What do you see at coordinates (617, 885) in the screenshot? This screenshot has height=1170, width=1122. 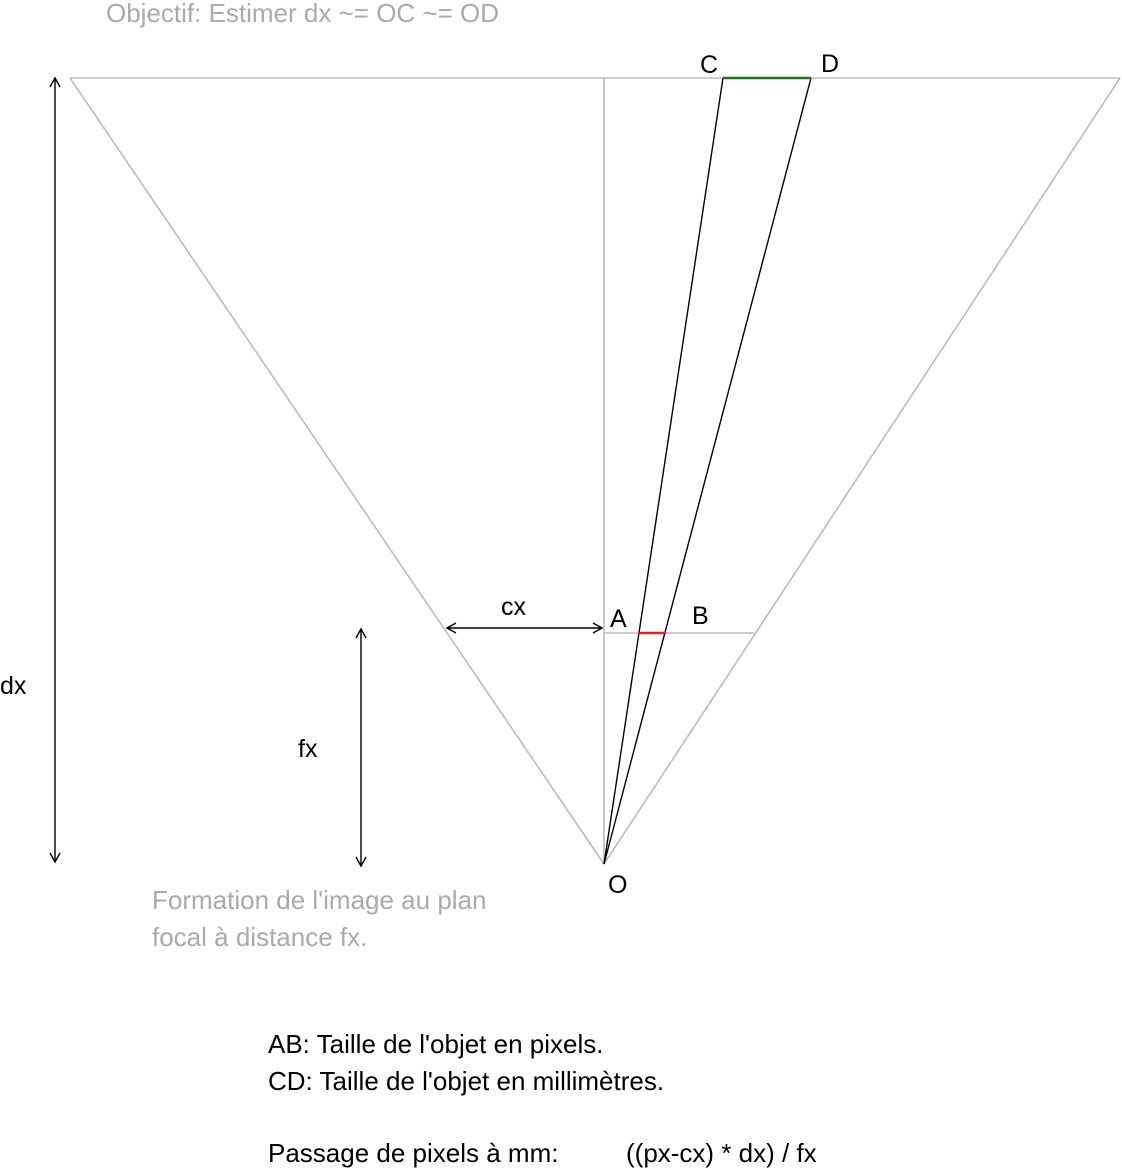 I see `point-label-o: O` at bounding box center [617, 885].